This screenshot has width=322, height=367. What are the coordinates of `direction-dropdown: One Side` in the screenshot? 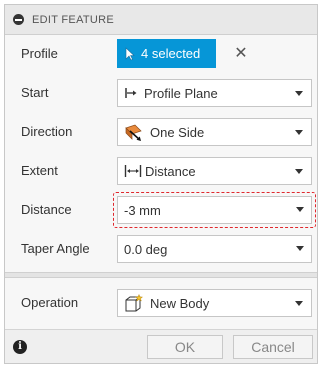 It's located at (214, 132).